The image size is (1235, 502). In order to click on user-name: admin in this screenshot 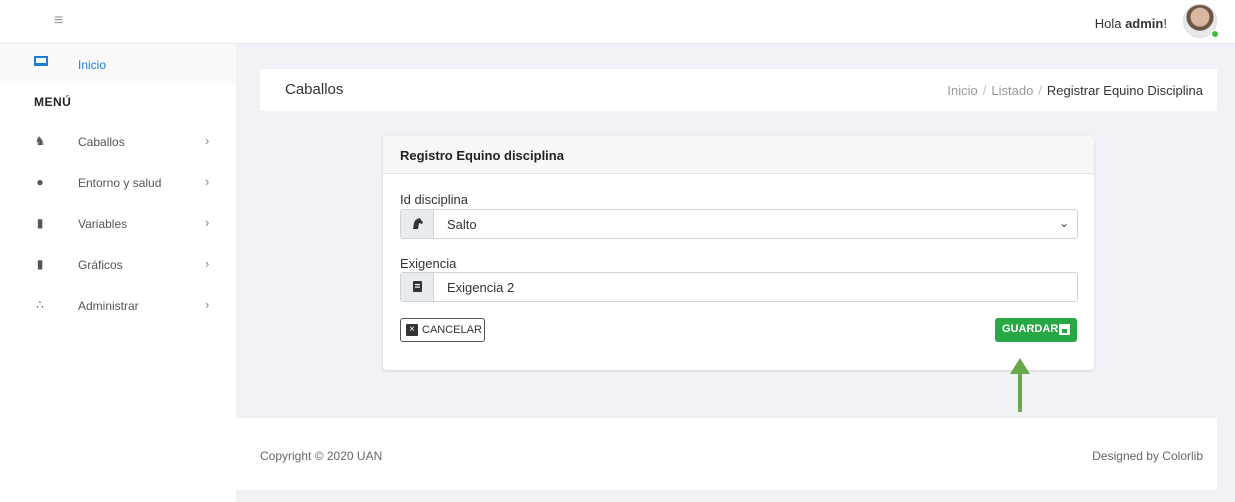, I will do `click(1144, 23)`.